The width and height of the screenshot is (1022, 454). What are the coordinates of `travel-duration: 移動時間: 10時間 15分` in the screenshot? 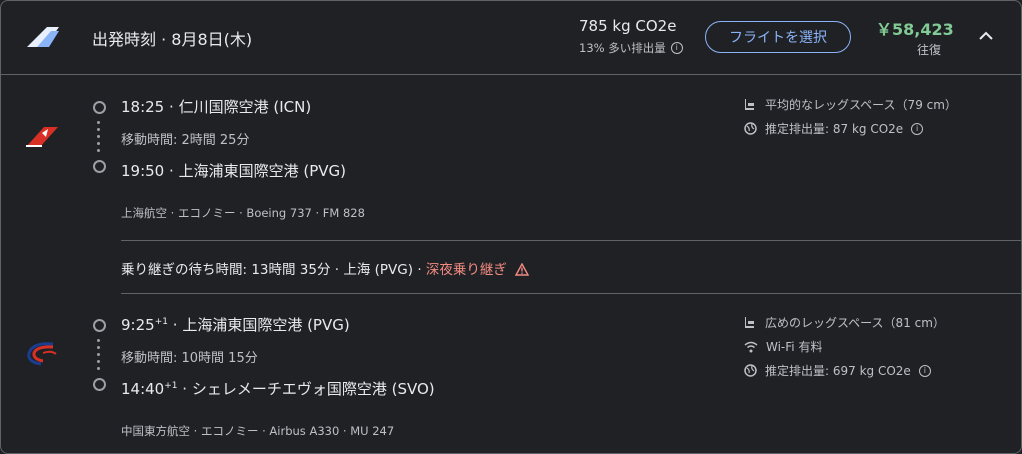 It's located at (189, 358).